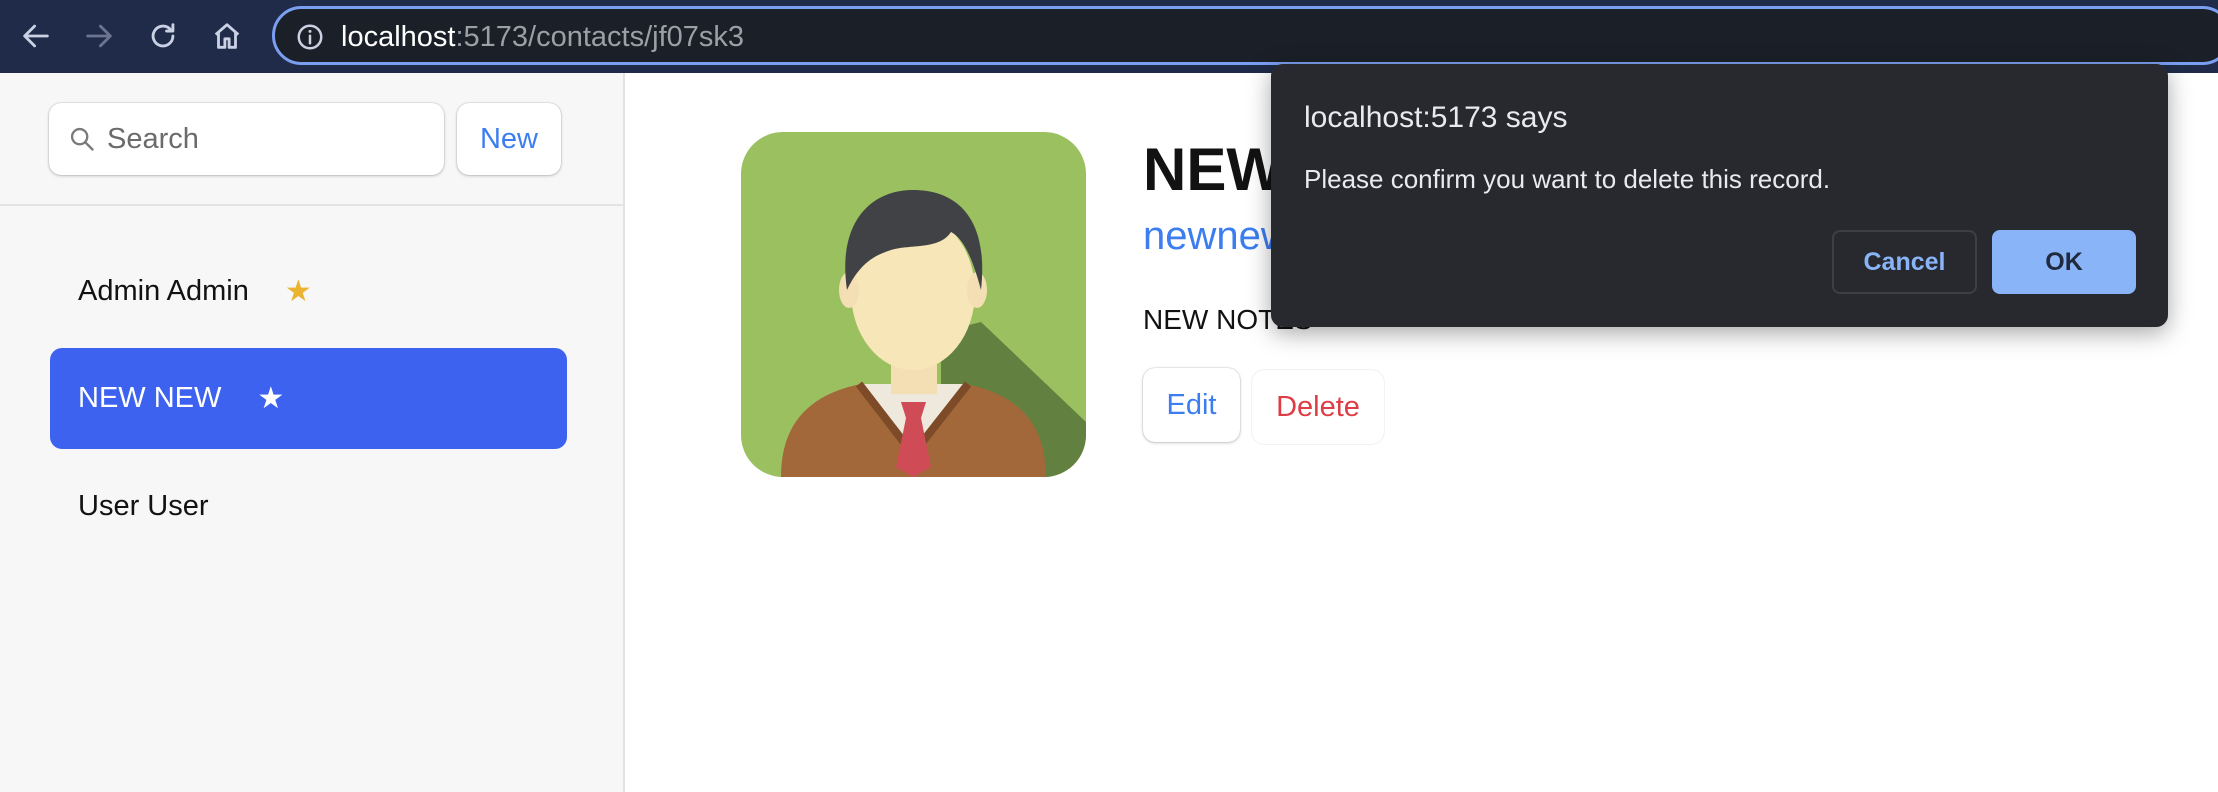 The image size is (2218, 792). I want to click on contact-twitter-link: newnew, so click(1216, 236).